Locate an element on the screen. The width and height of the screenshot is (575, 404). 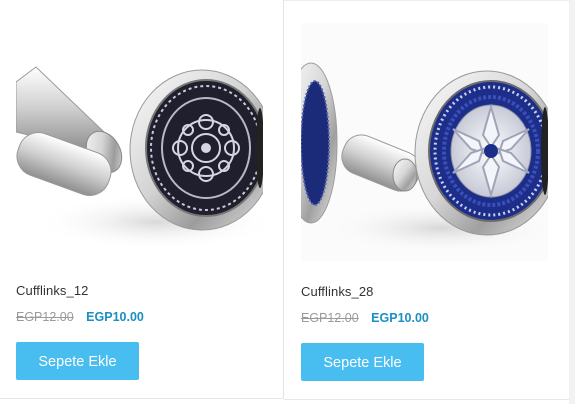
product-title: Cufflinks_12 is located at coordinates (52, 290).